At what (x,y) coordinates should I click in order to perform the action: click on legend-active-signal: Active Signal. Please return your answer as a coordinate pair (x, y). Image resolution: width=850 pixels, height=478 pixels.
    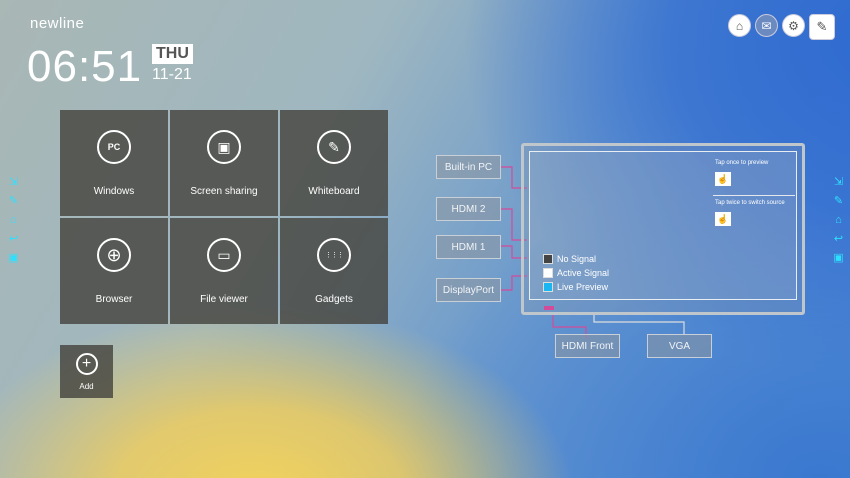
    Looking at the image, I should click on (576, 273).